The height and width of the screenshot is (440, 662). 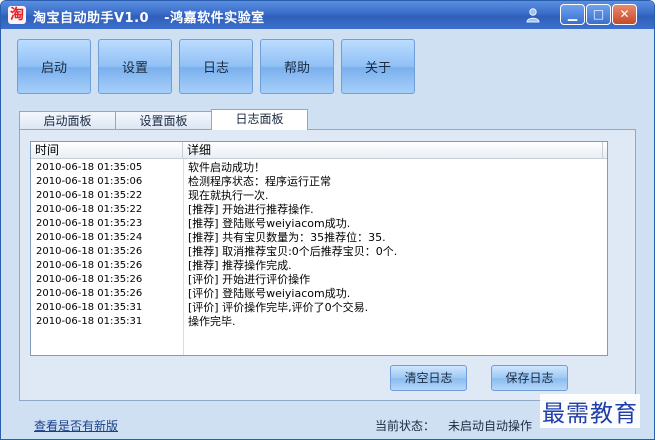 What do you see at coordinates (89, 167) in the screenshot?
I see `row-time: 2010-06-18 01:35:05` at bounding box center [89, 167].